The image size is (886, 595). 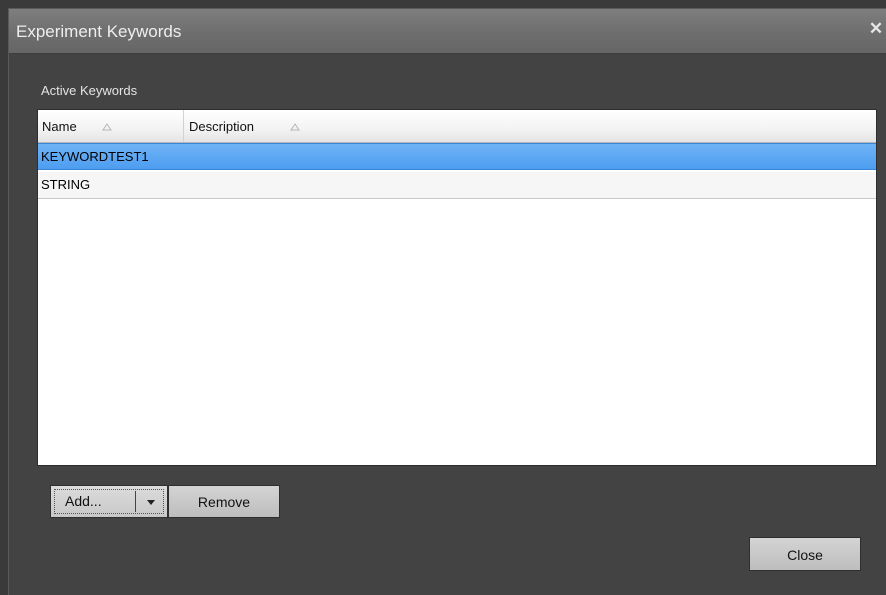 I want to click on table-row: STRING, so click(x=457, y=185).